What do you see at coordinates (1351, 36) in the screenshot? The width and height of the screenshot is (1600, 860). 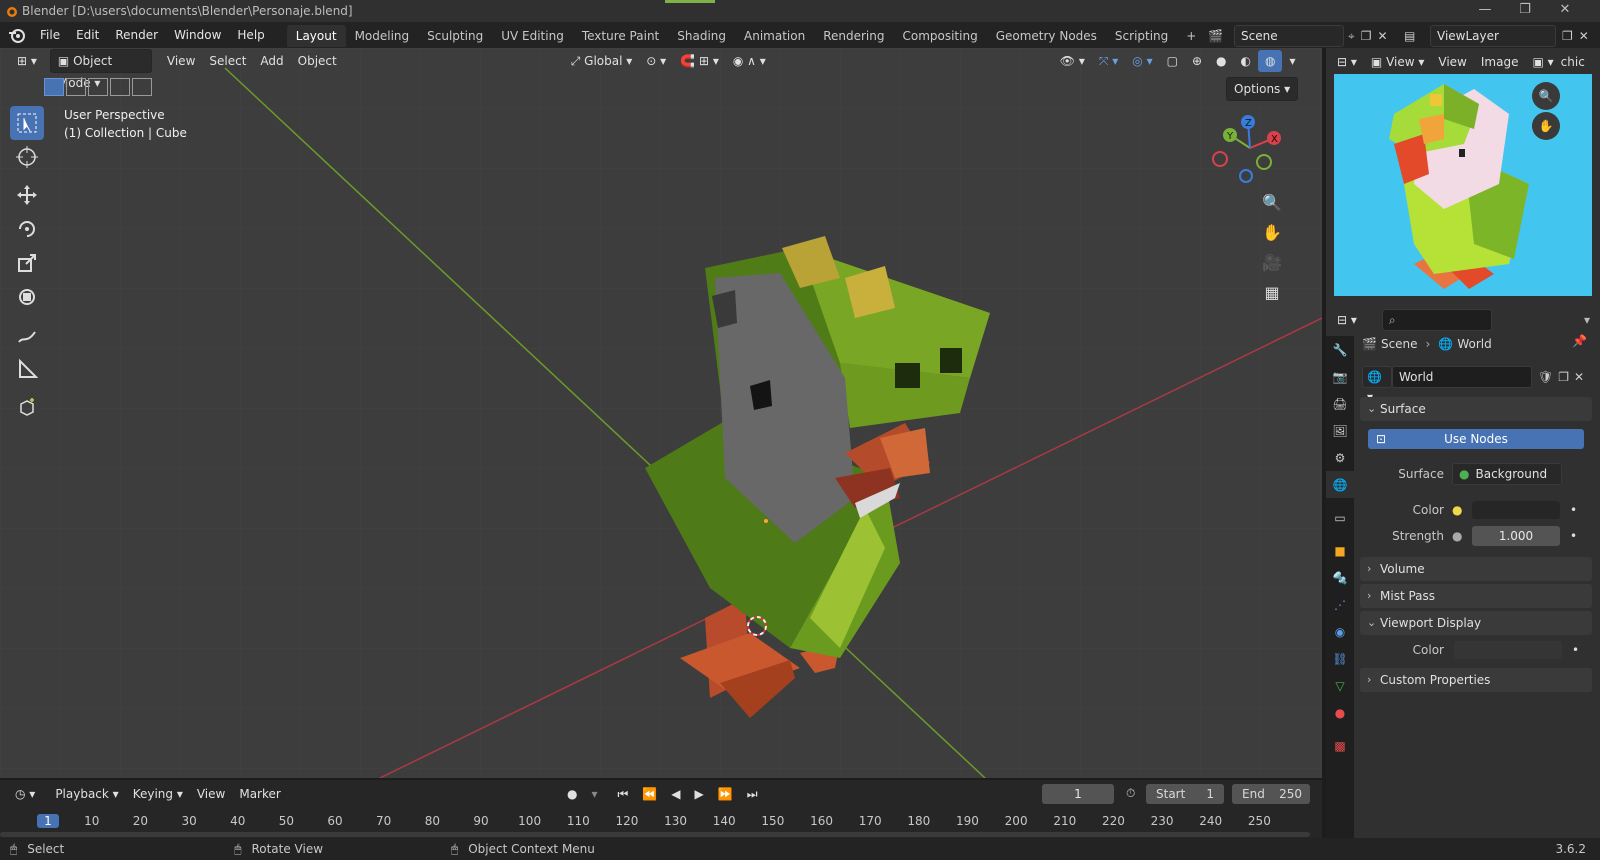 I see `pin-icon: ⌖` at bounding box center [1351, 36].